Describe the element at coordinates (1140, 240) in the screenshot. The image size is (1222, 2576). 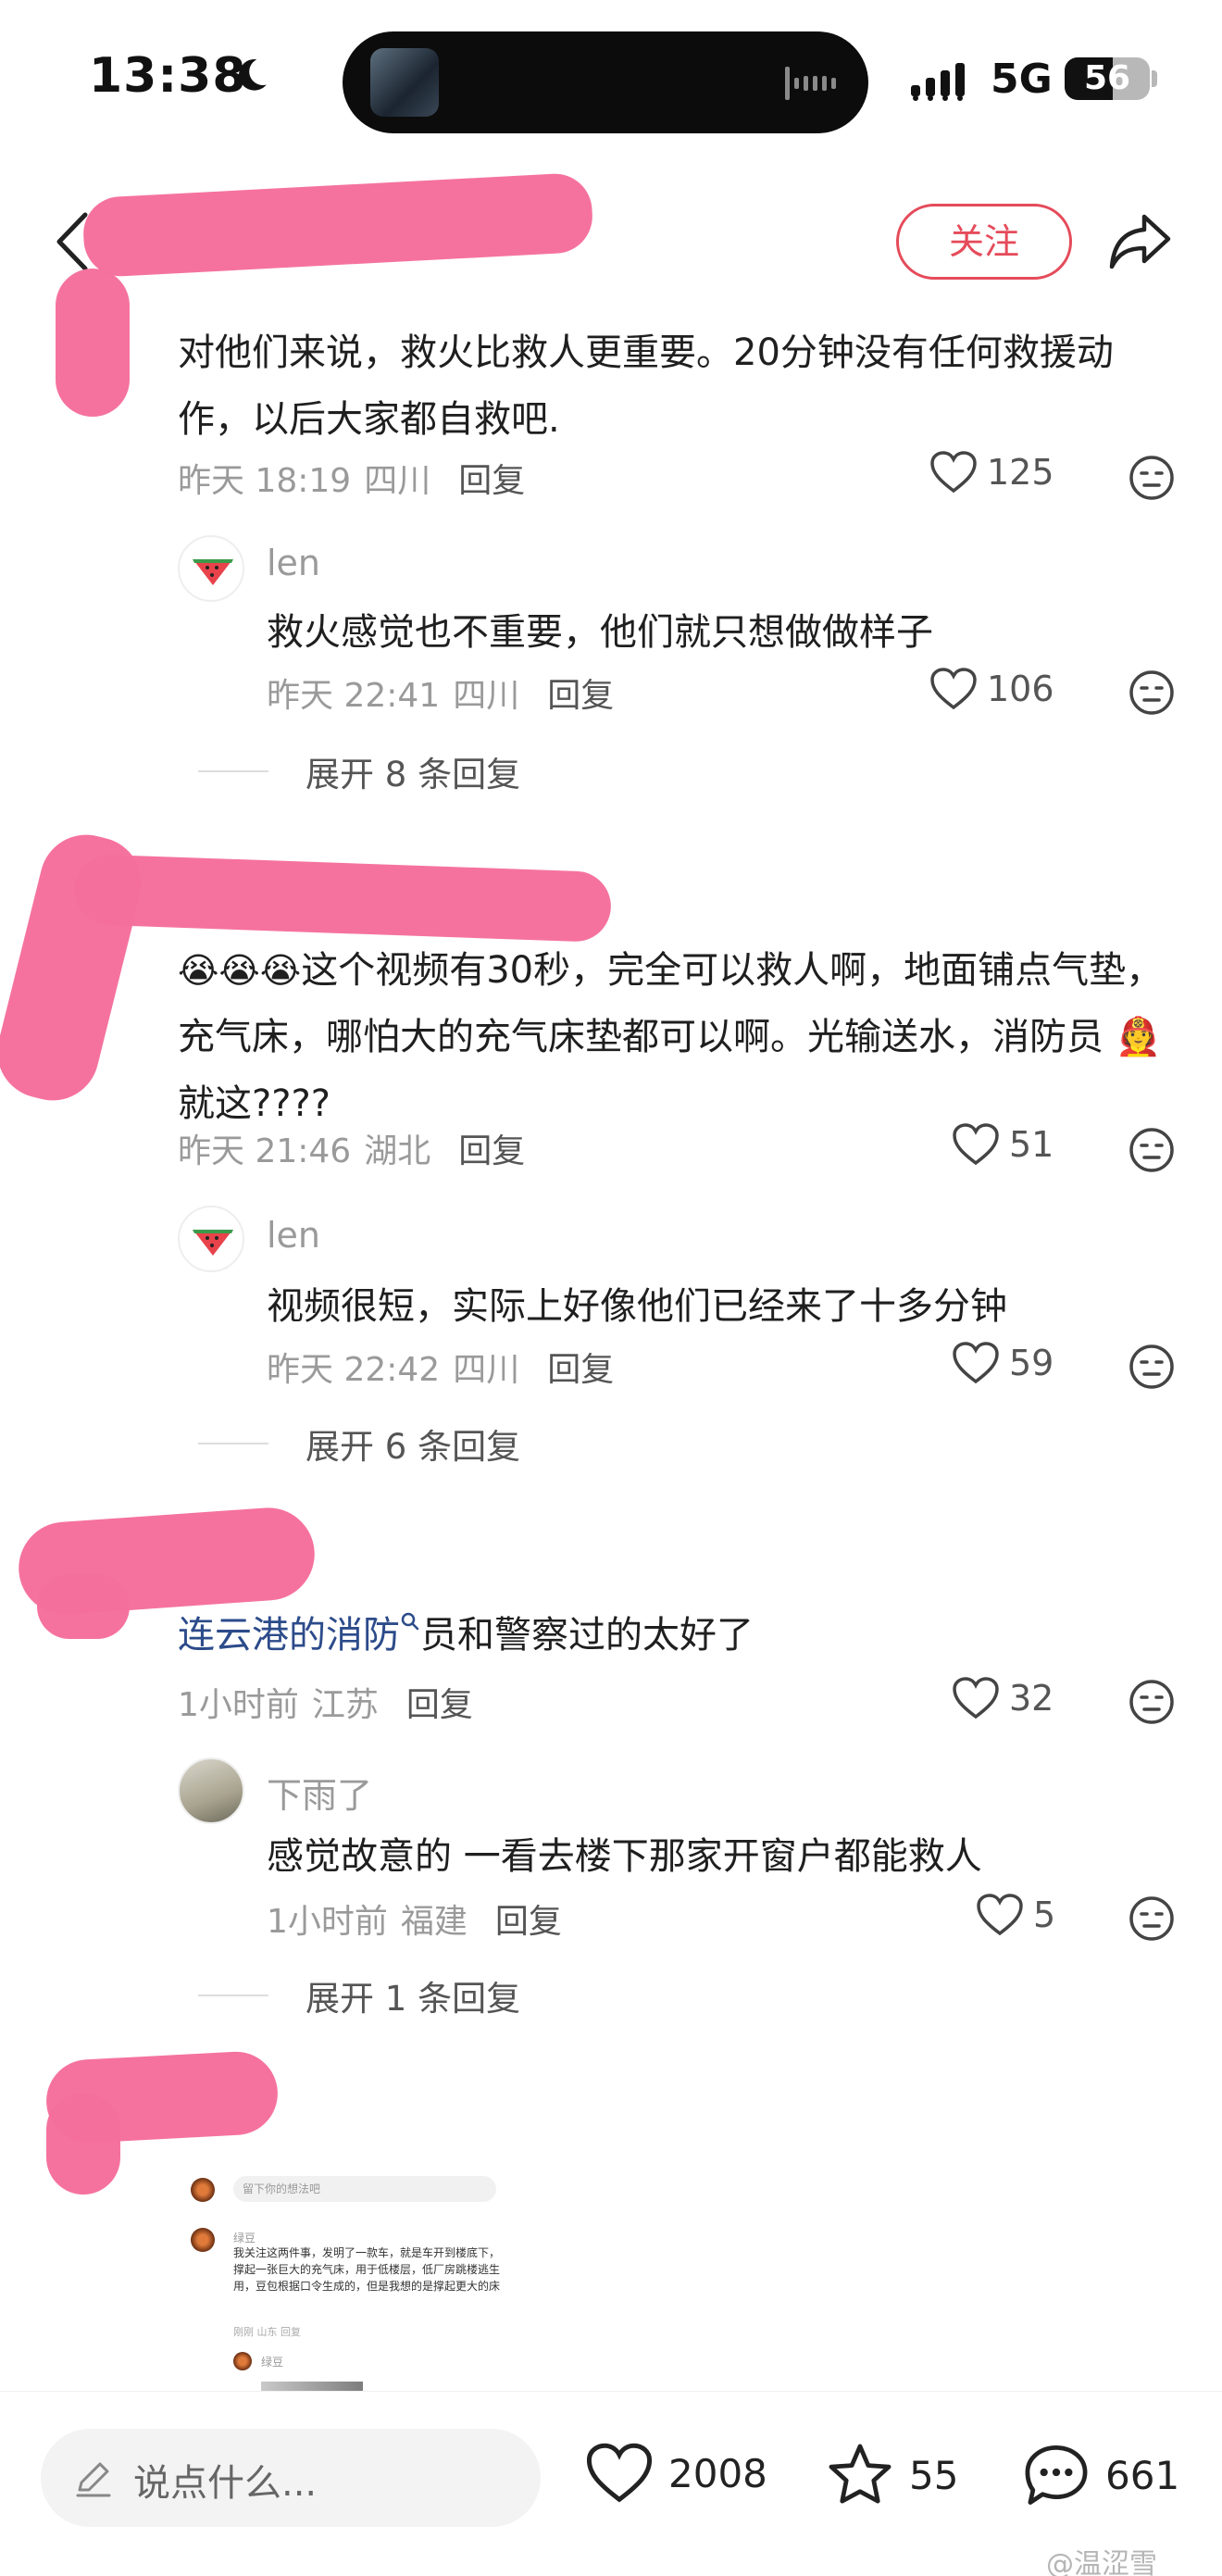
I see `share-icon` at that location.